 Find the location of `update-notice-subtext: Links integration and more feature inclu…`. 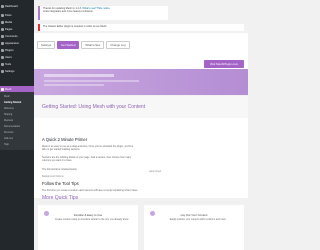

update-notice-subtext: Links integration and more feature inclu… is located at coordinates (68, 12).